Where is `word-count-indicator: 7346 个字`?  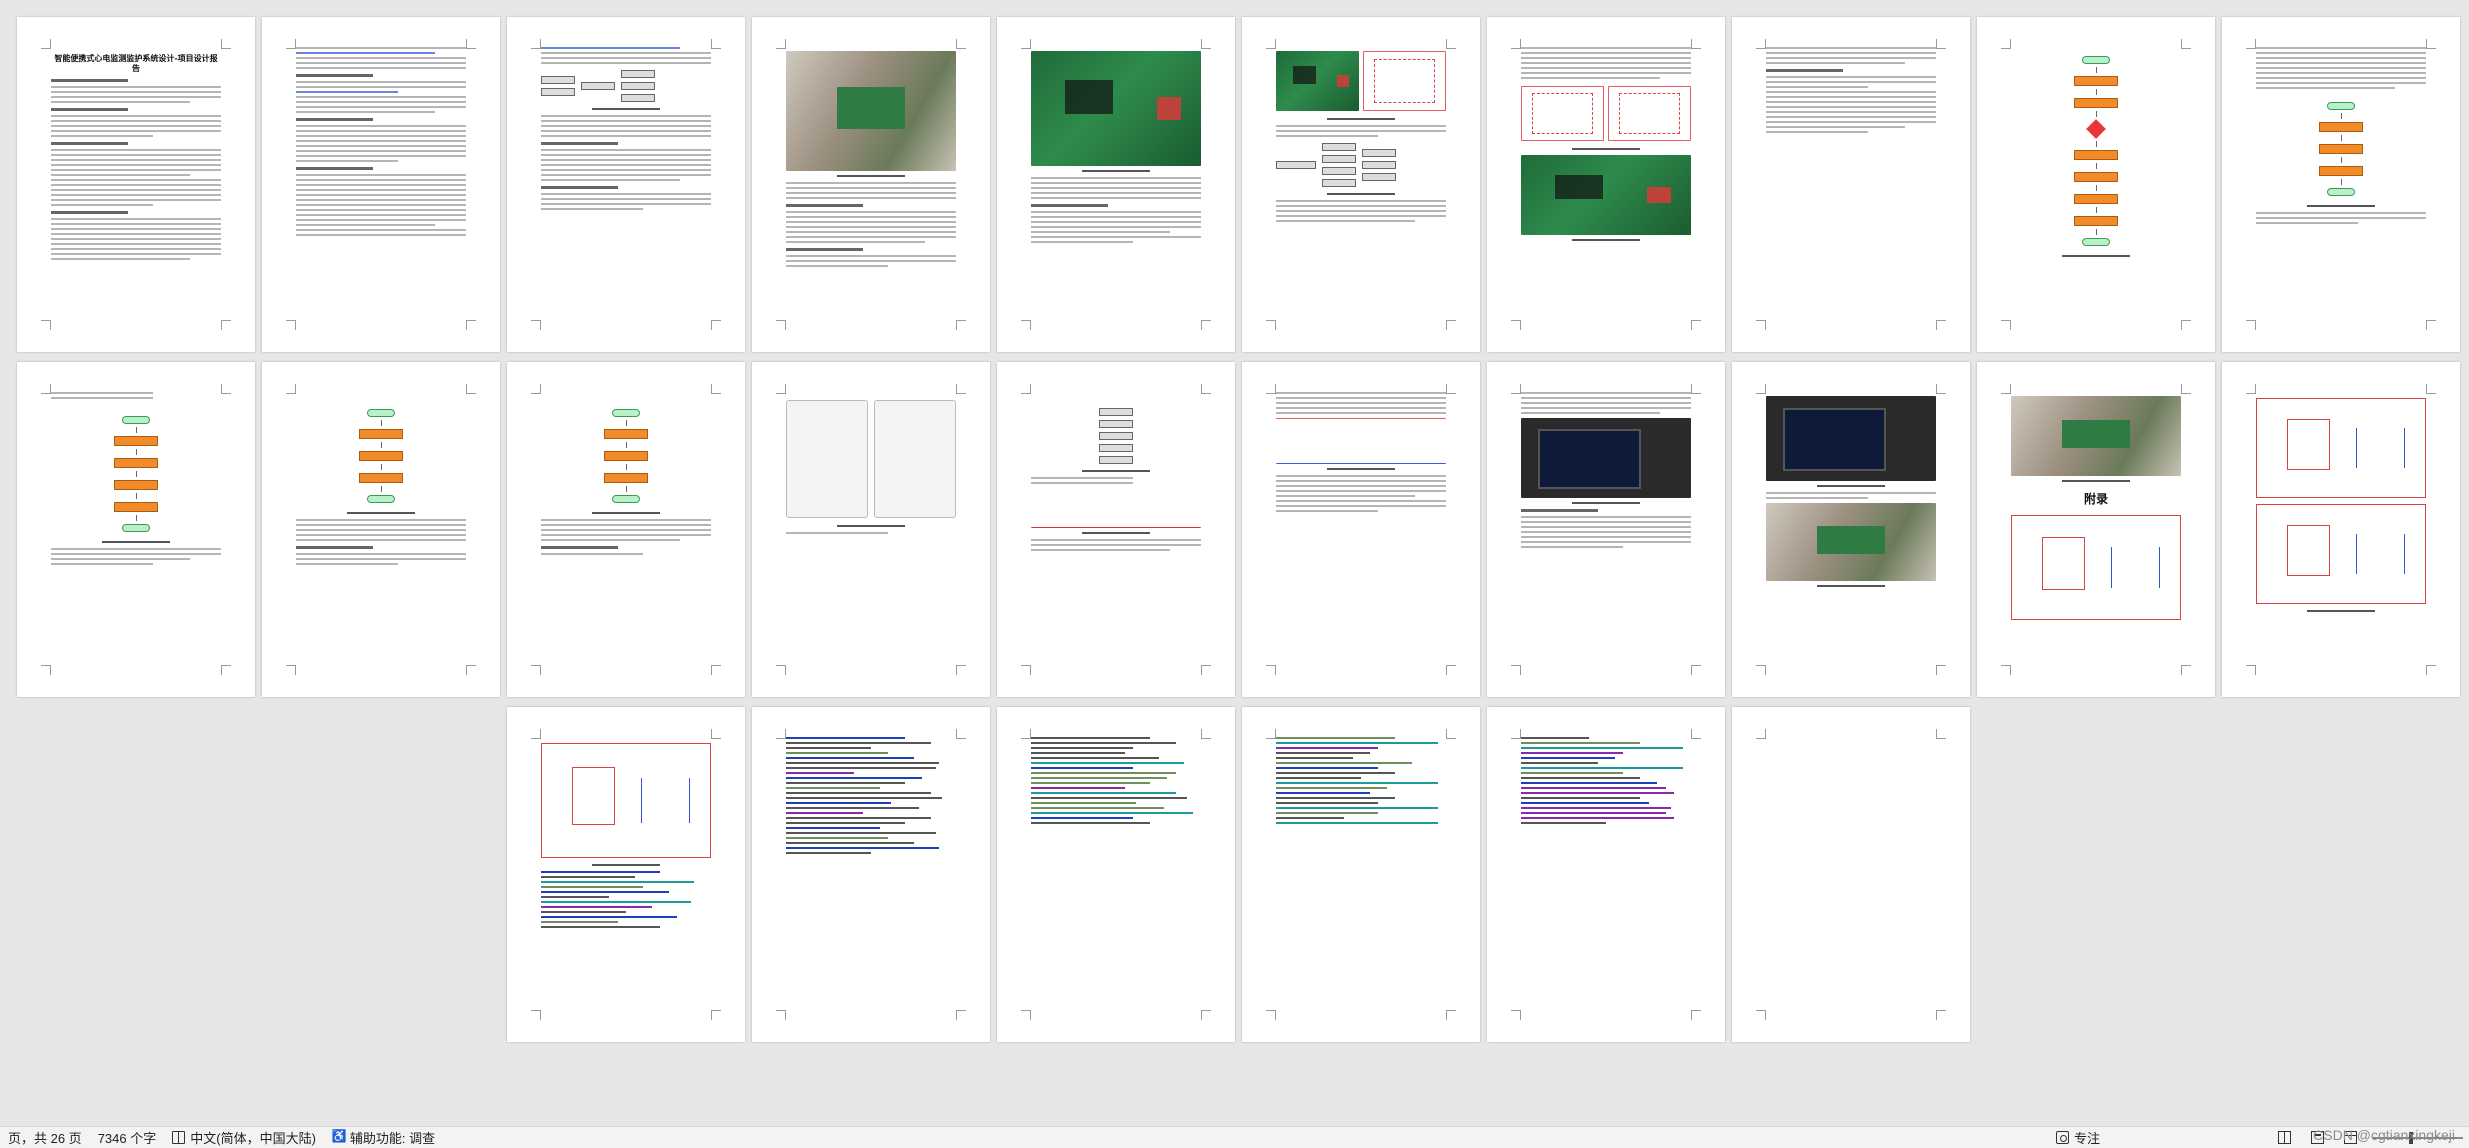
word-count-indicator: 7346 个字 is located at coordinates (127, 1137).